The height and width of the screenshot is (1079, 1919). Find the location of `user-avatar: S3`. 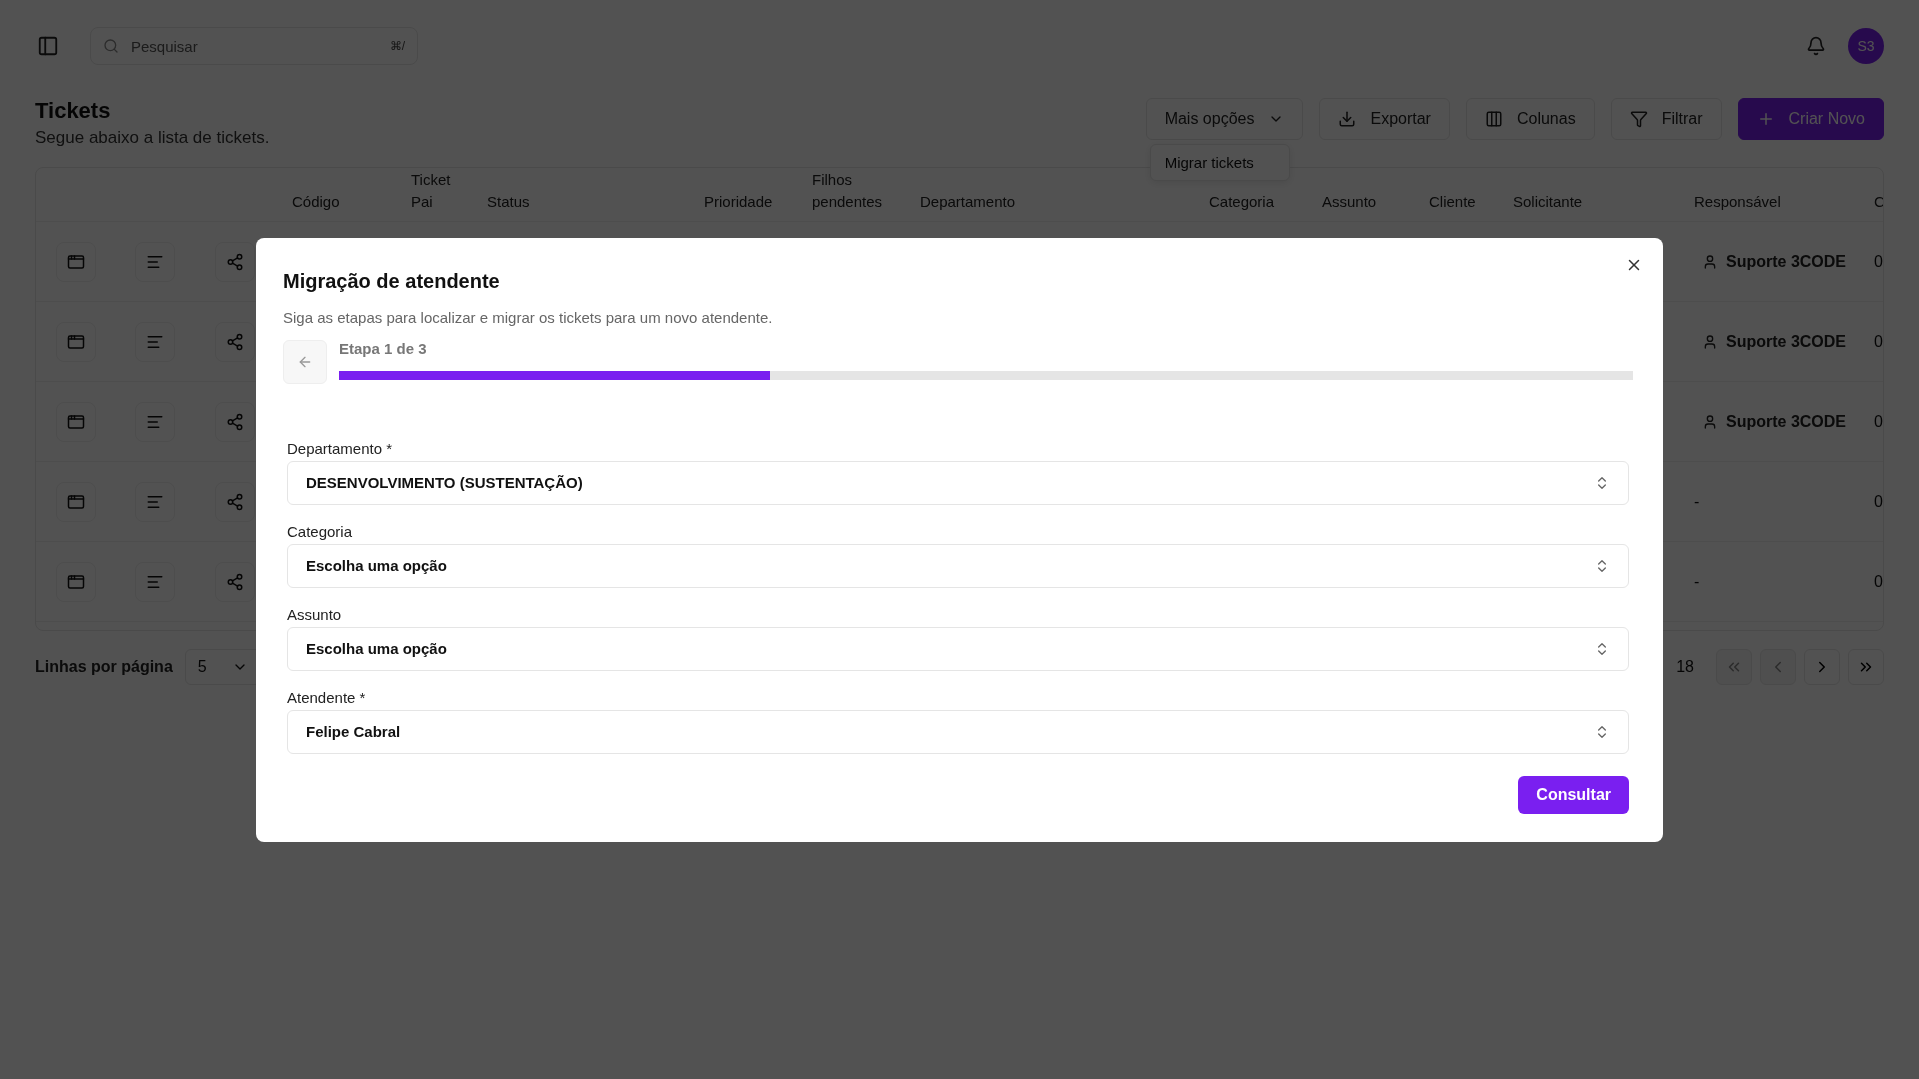

user-avatar: S3 is located at coordinates (1866, 46).